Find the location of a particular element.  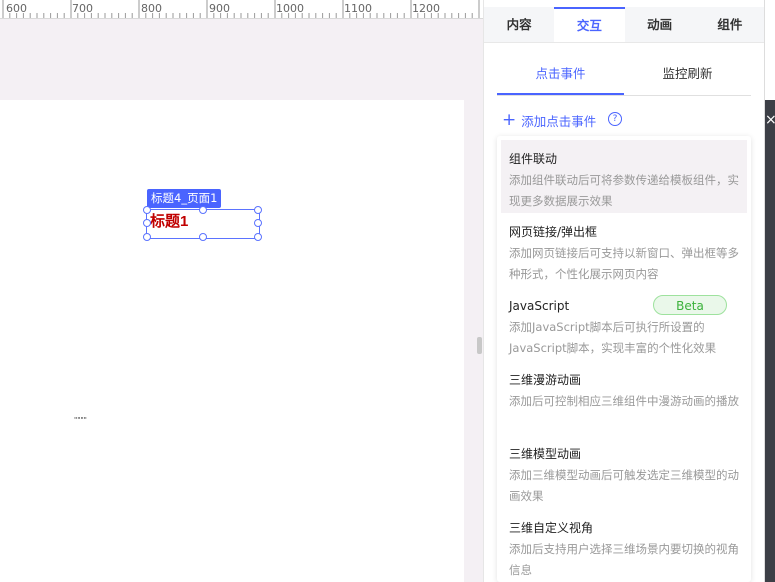

component-name-tag: 标题4_页面1 is located at coordinates (184, 198).